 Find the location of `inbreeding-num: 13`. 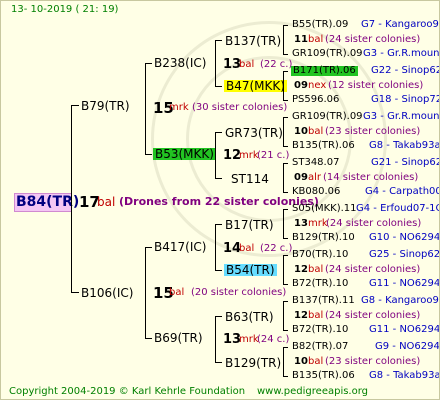

inbreeding-num: 13 is located at coordinates (301, 223).